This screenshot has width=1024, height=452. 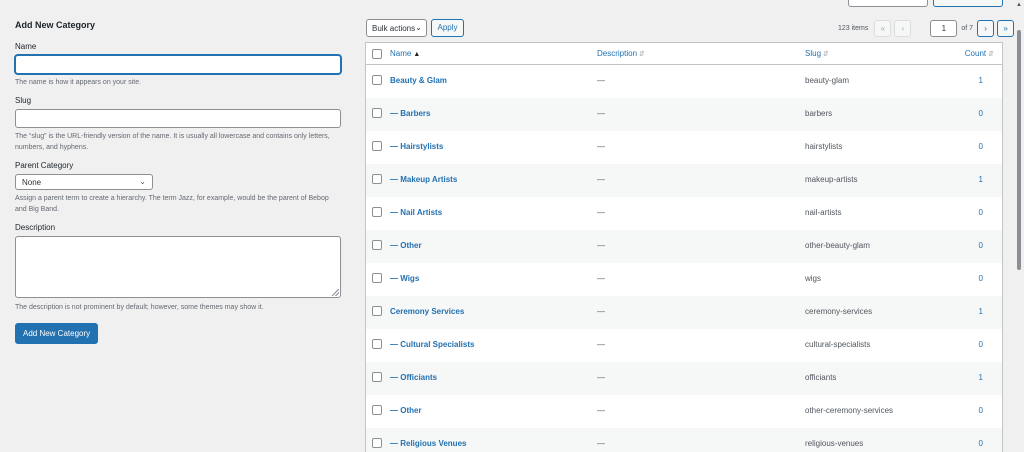 I want to click on pagination: 123 items « ‹ 1 of 7 › », so click(x=927, y=28).